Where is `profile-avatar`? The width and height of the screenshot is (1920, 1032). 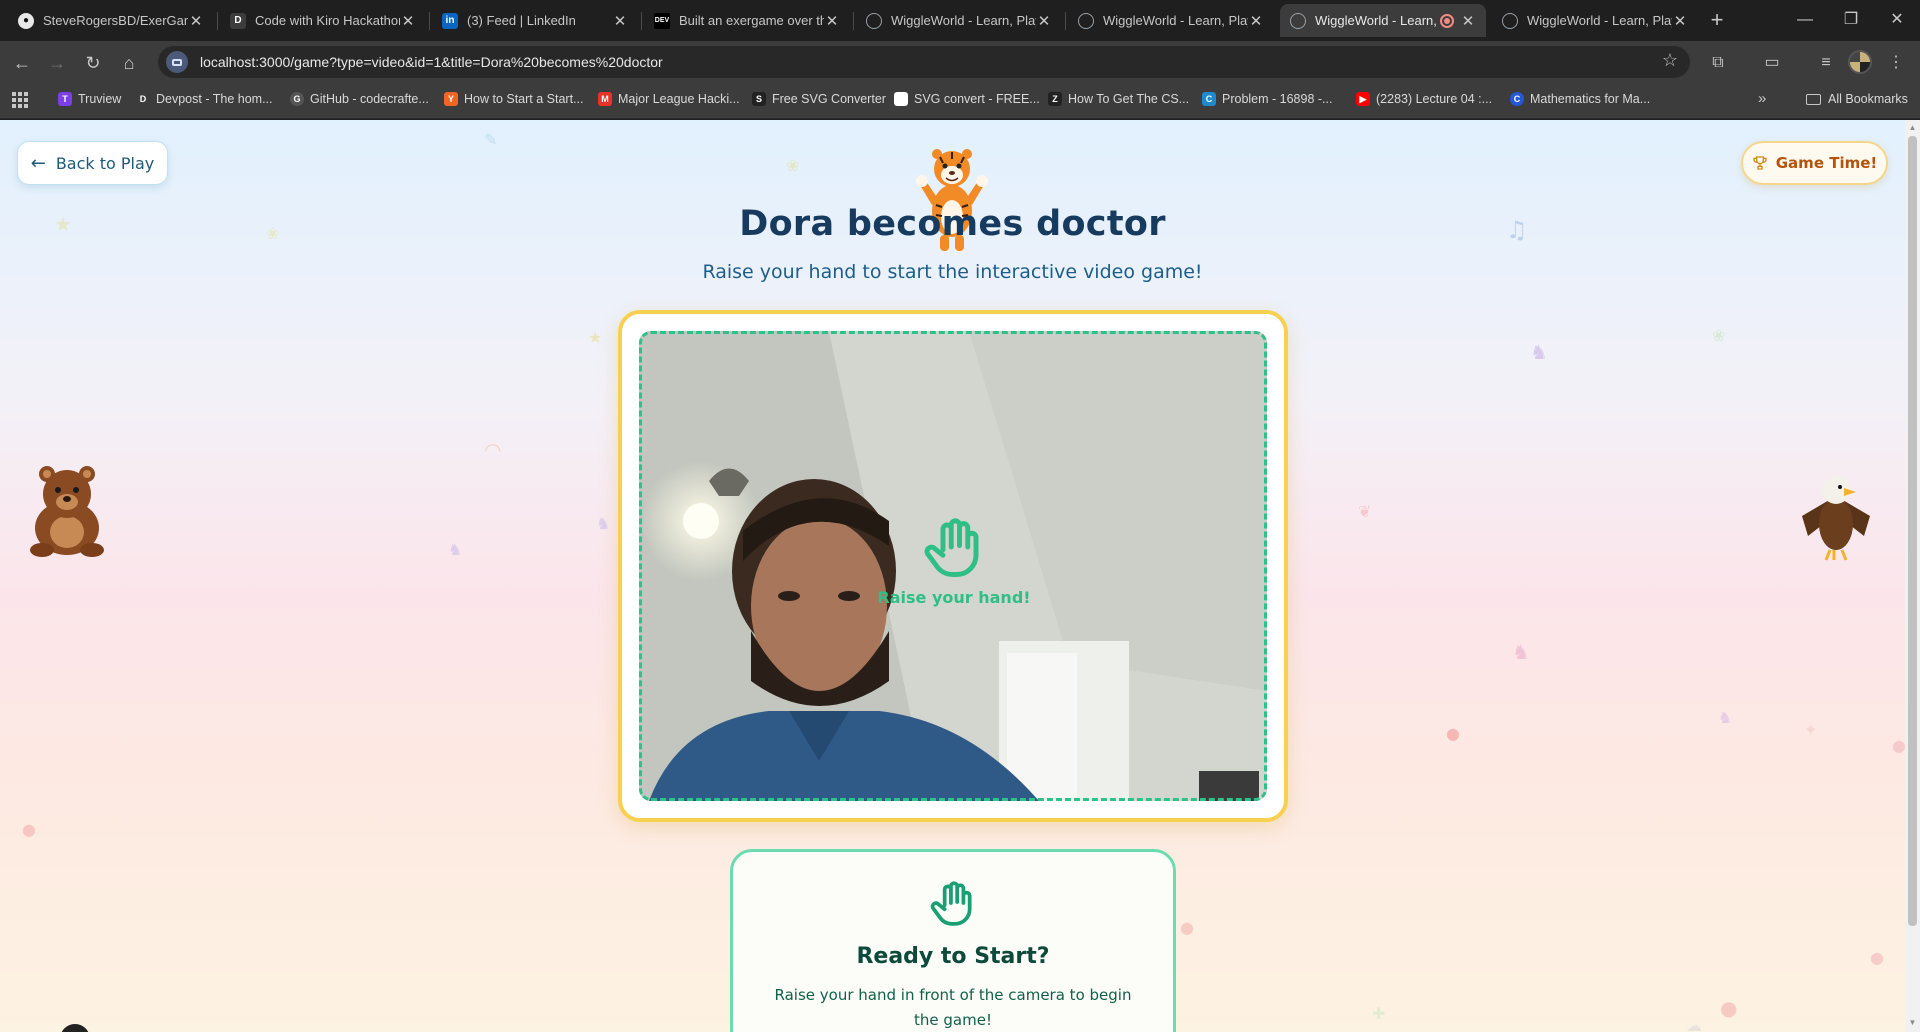
profile-avatar is located at coordinates (1860, 62).